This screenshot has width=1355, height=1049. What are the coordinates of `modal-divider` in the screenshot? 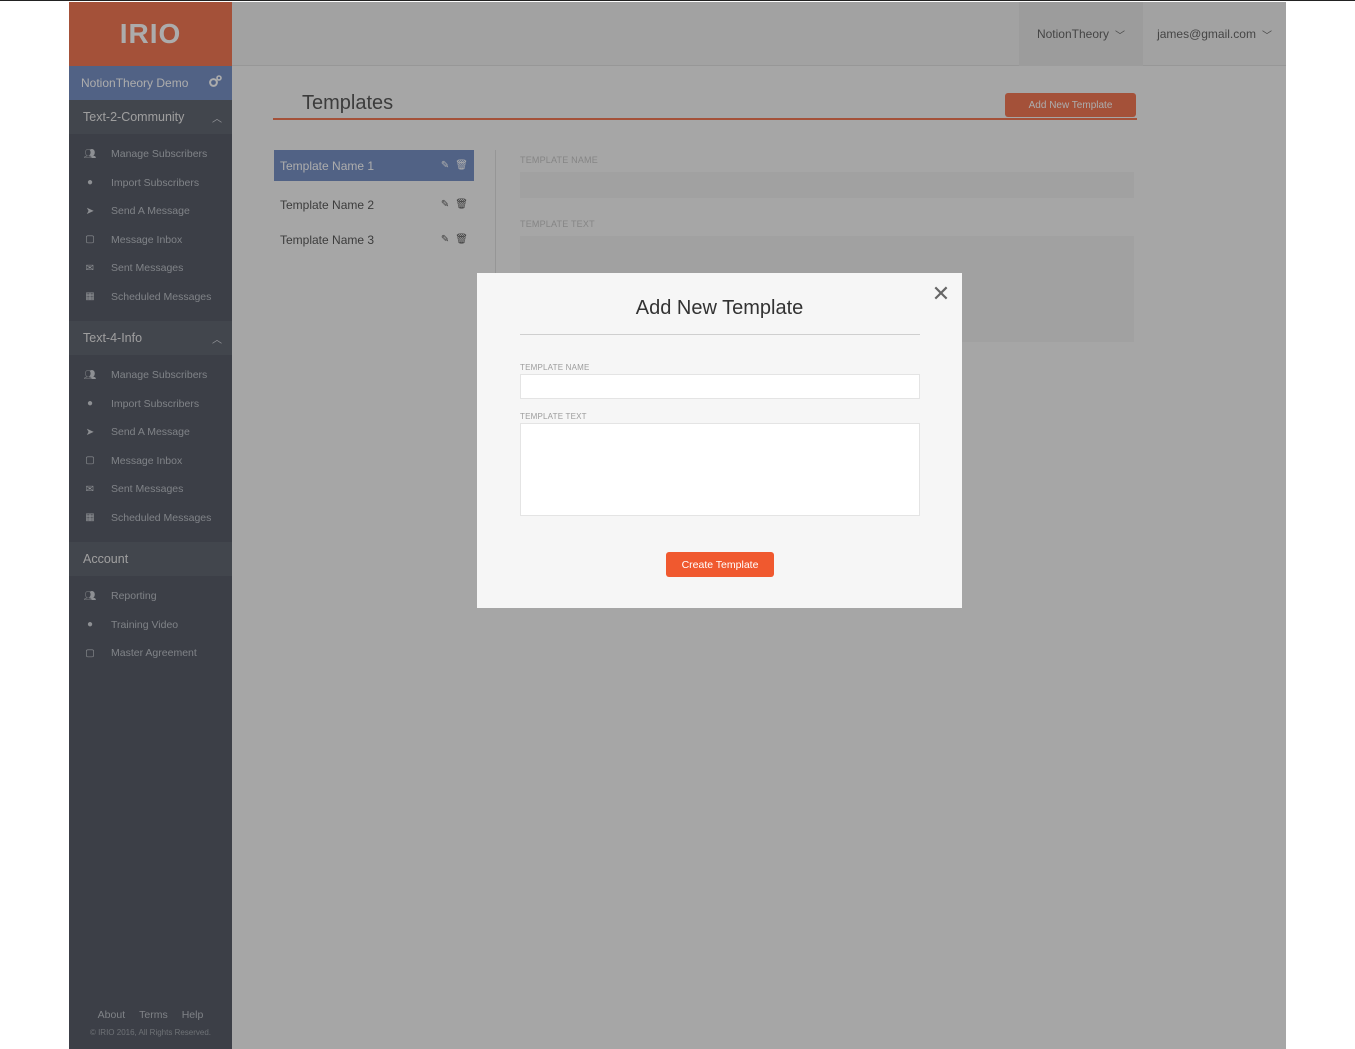 It's located at (720, 334).